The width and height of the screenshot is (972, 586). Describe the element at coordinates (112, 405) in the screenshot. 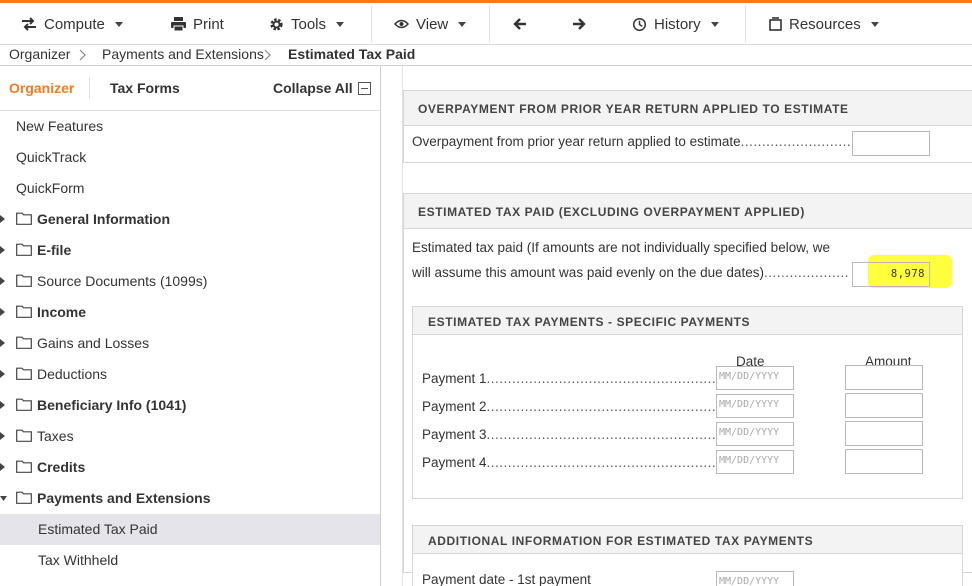

I see `sidebar-item-label: Beneficiary Info (1041)` at that location.